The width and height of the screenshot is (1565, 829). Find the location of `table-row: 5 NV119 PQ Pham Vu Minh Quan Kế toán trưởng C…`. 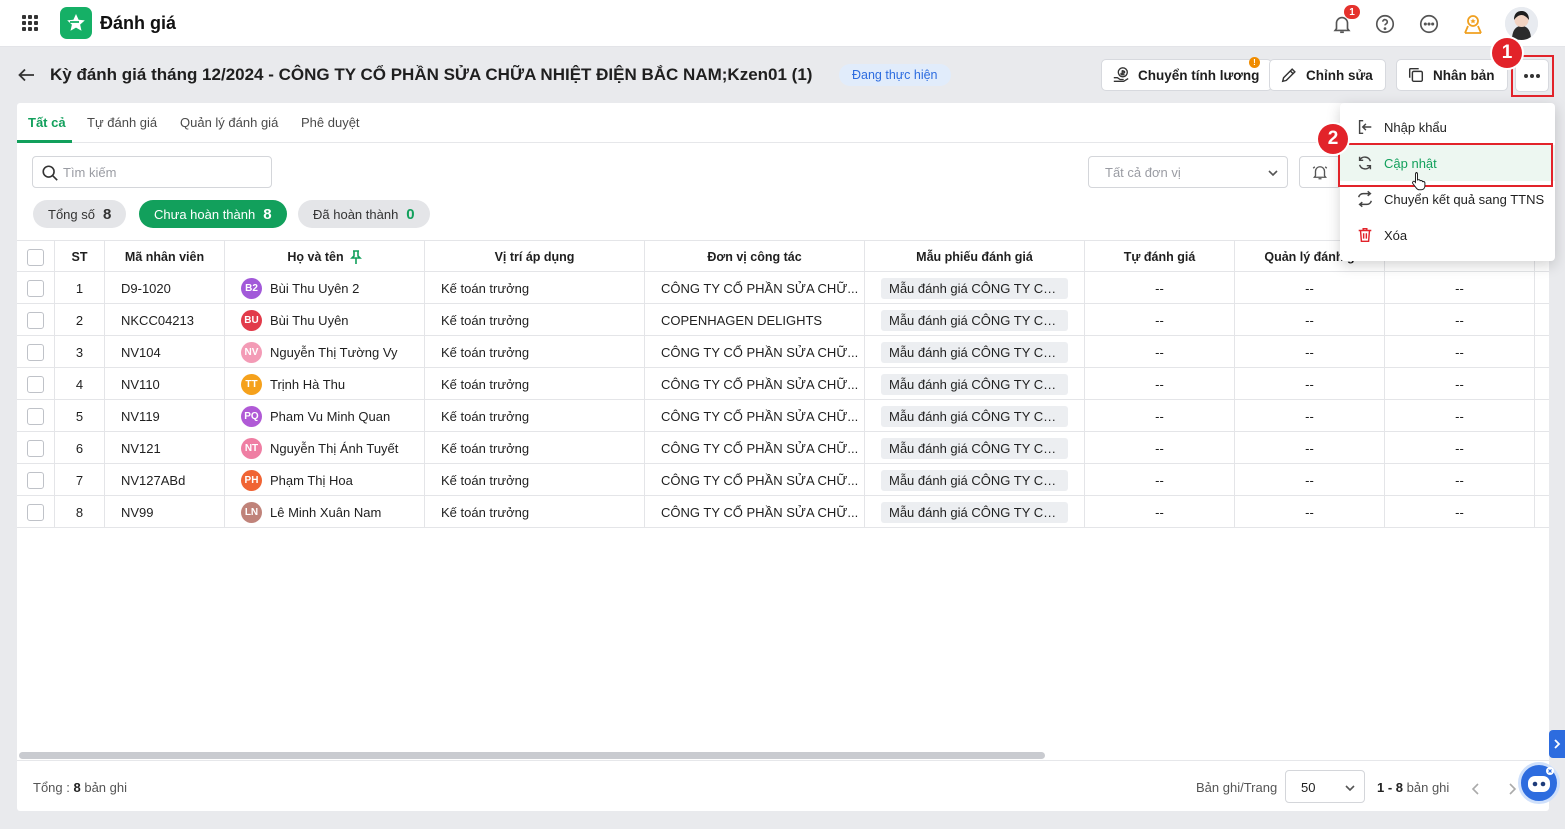

table-row: 5 NV119 PQ Pham Vu Minh Quan Kế toán trưởng C… is located at coordinates (783, 416).